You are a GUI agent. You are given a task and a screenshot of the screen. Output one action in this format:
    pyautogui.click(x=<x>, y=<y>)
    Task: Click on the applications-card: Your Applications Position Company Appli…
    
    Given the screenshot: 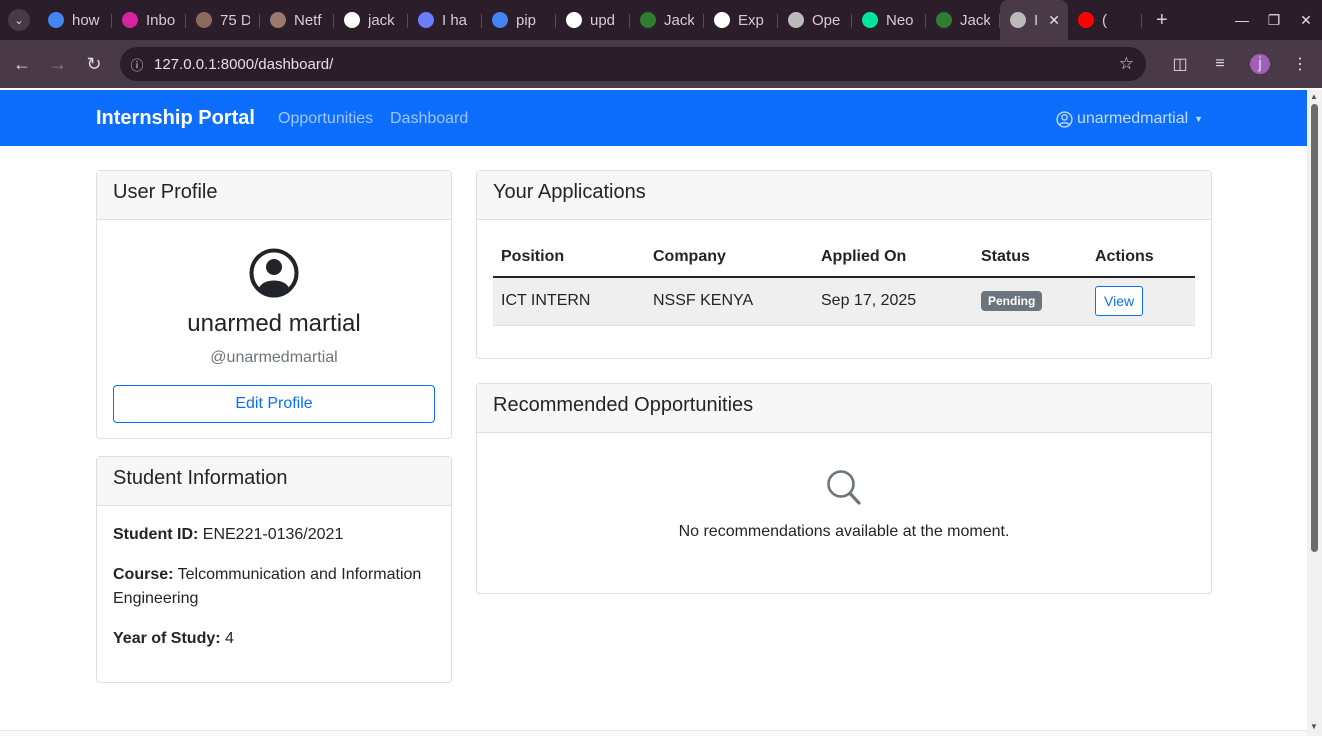 What is the action you would take?
    pyautogui.click(x=844, y=264)
    